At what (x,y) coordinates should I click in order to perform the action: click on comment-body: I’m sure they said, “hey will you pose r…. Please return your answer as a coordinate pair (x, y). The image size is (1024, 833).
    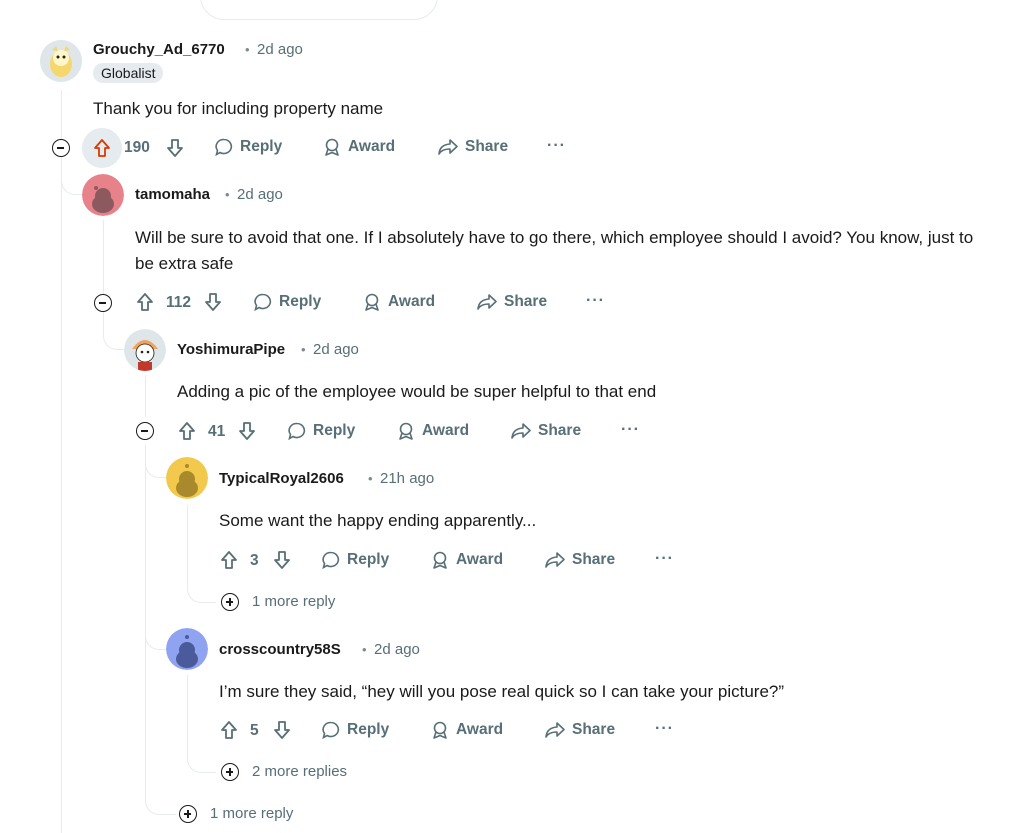
    Looking at the image, I should click on (502, 691).